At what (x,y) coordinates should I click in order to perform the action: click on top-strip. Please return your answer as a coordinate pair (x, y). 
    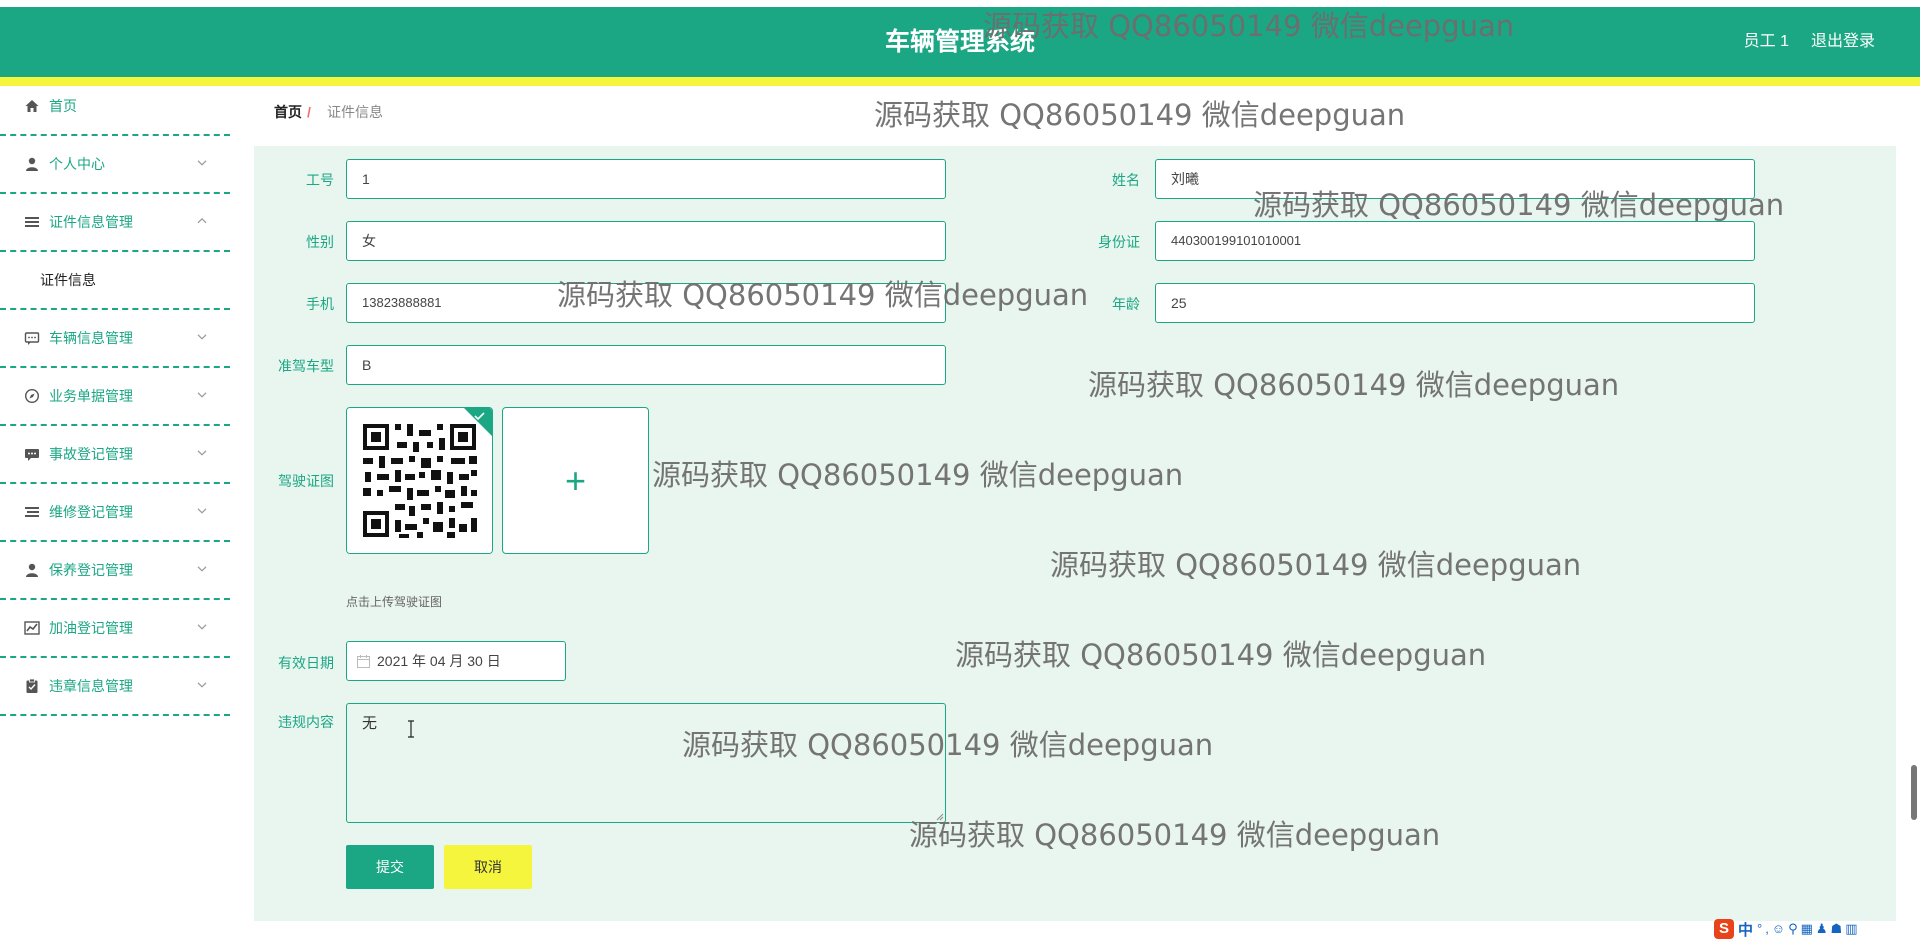
    Looking at the image, I should click on (960, 3).